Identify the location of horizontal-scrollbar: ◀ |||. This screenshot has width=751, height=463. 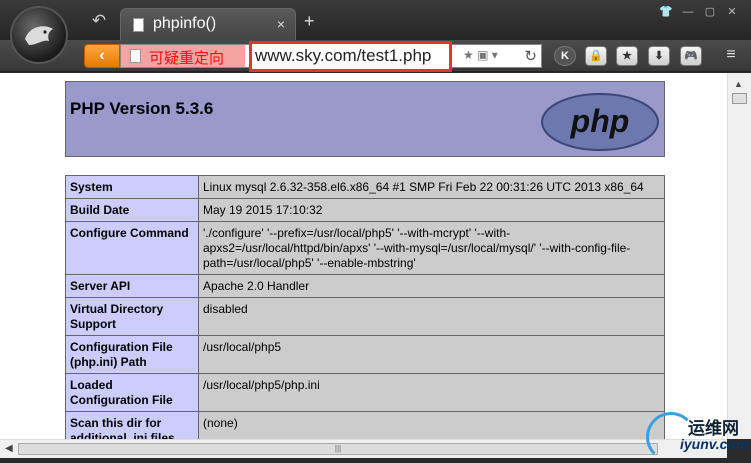
(363, 448).